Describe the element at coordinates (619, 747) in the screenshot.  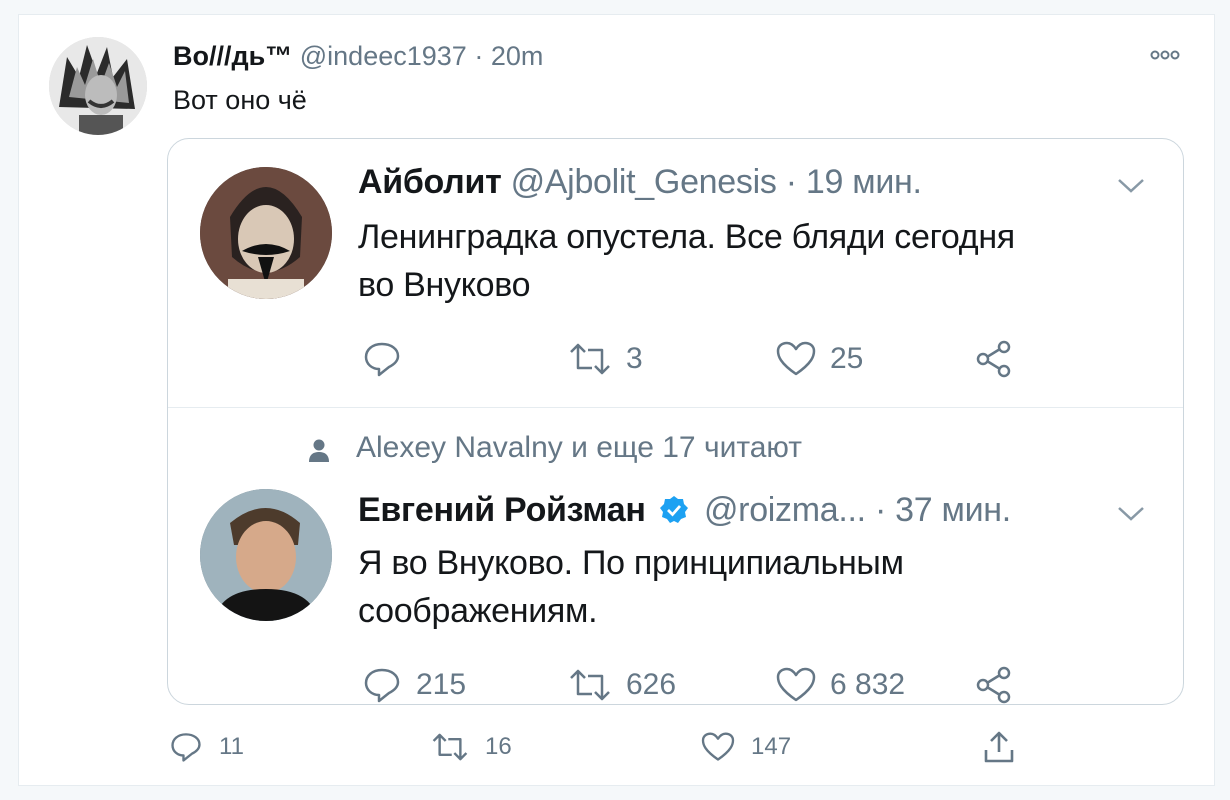
I see `tweet-actions: 11 16 147` at that location.